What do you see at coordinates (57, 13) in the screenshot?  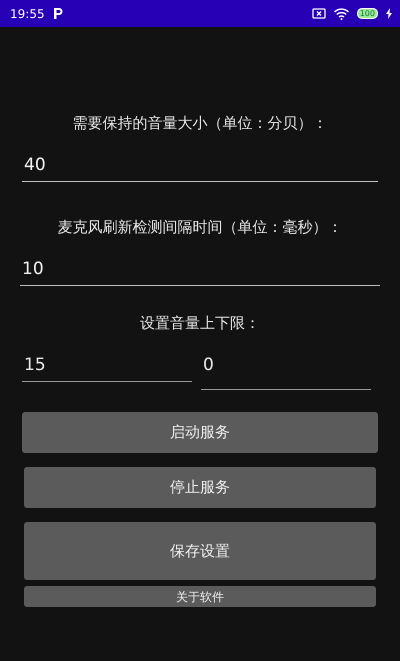 I see `parking-icon` at bounding box center [57, 13].